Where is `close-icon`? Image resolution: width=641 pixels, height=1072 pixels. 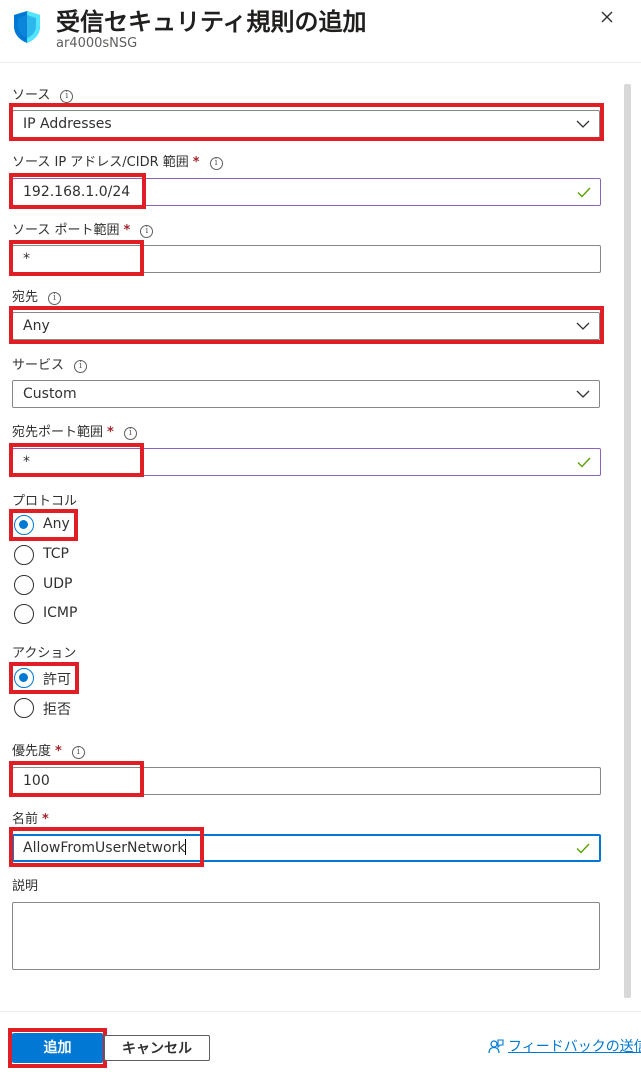
close-icon is located at coordinates (607, 17).